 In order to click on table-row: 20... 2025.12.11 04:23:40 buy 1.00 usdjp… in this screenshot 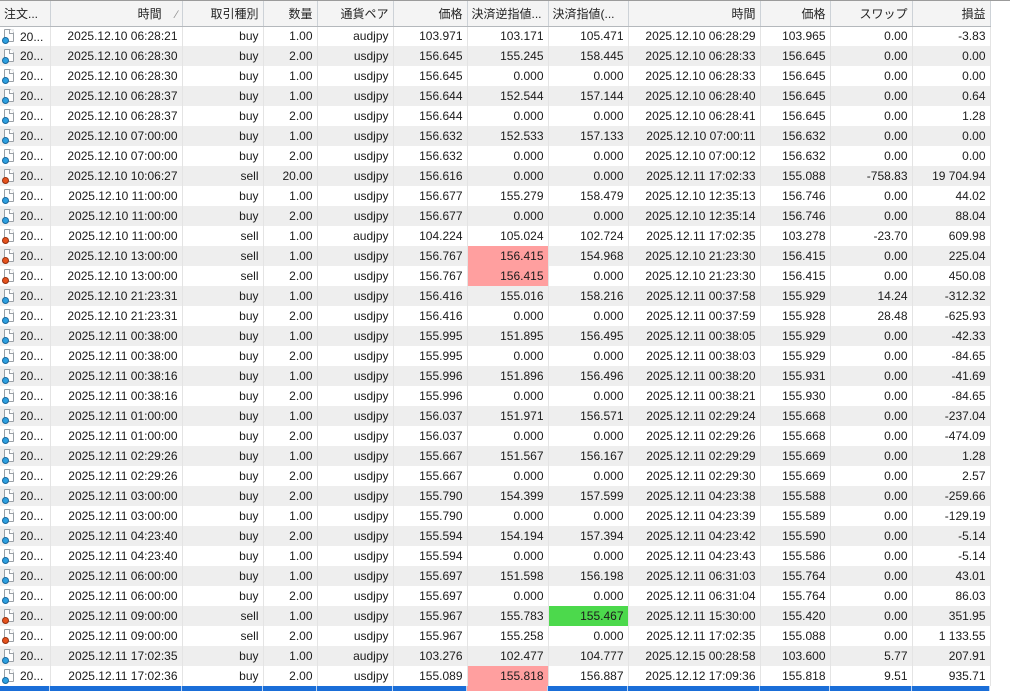, I will do `click(495, 556)`.